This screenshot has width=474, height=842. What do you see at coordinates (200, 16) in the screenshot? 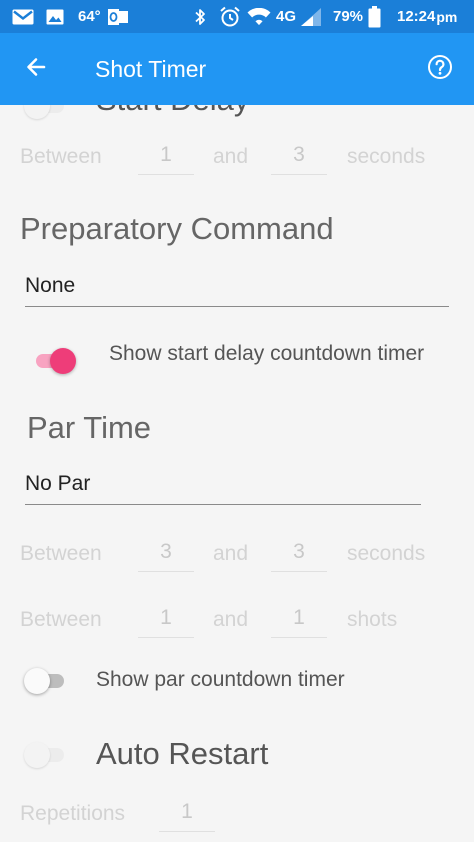
I see `bluetooth-icon` at bounding box center [200, 16].